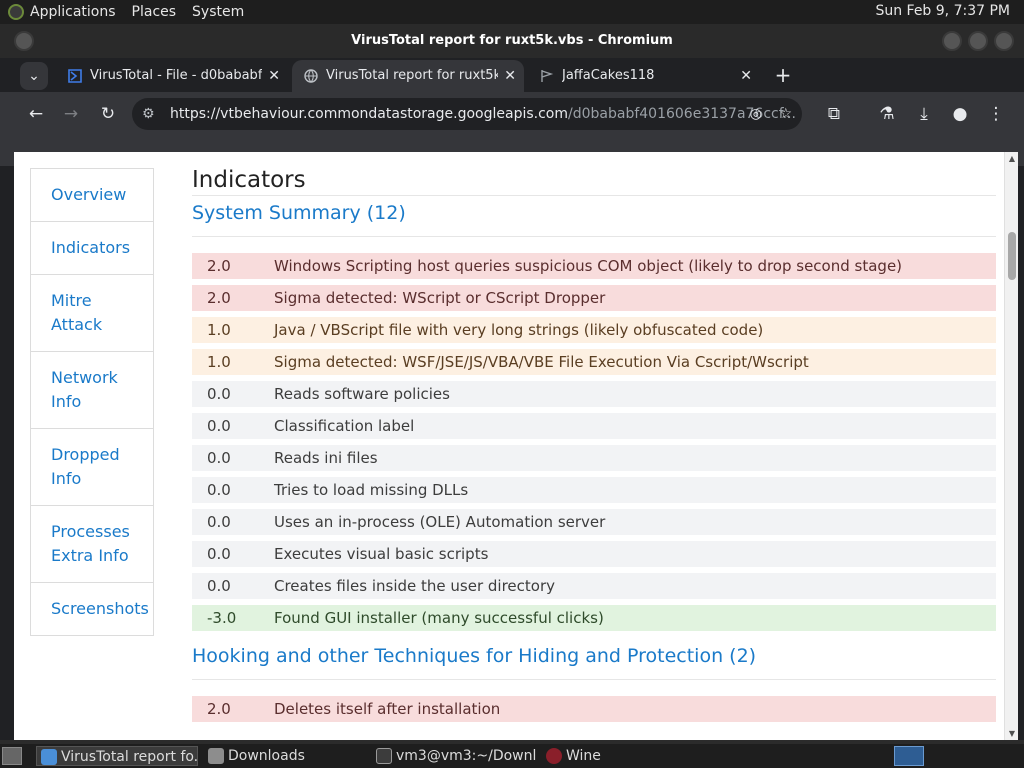  Describe the element at coordinates (73, 12) in the screenshot. I see `applications-menu: Applications` at that location.